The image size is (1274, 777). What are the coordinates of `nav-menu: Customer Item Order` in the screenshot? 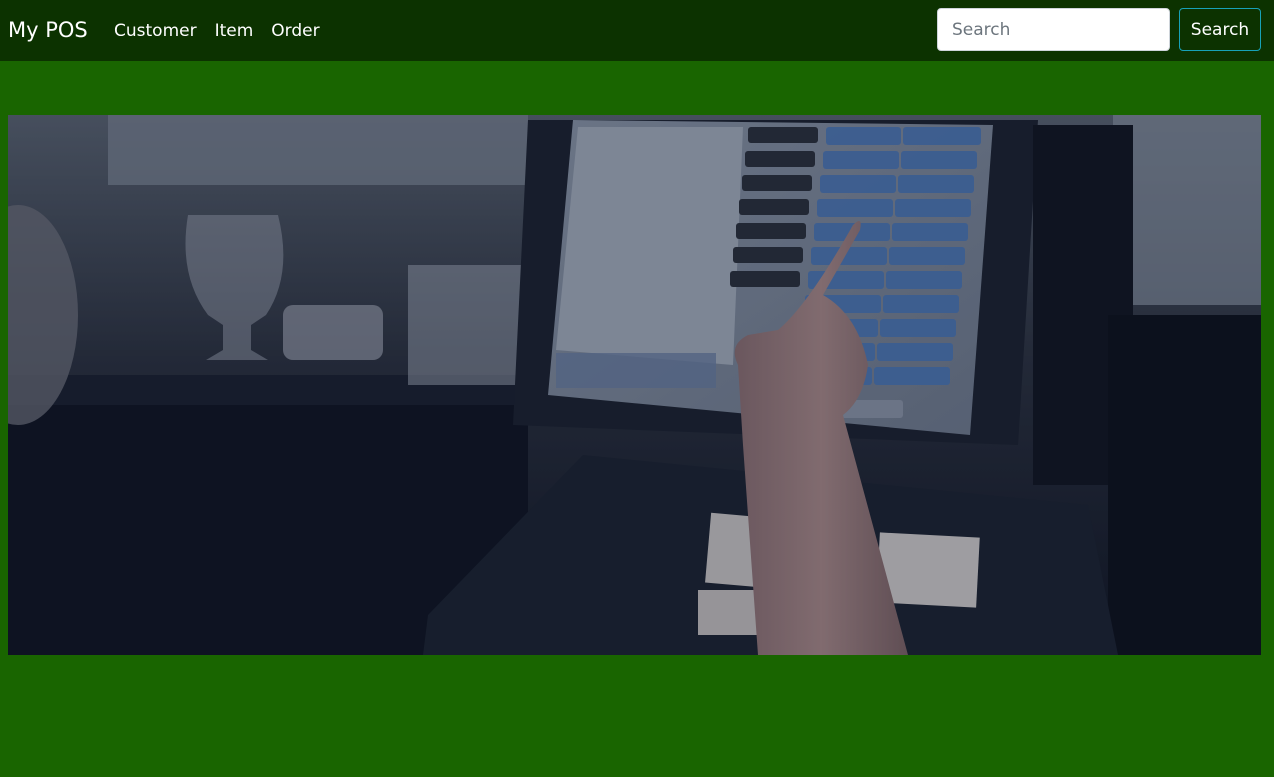 It's located at (217, 31).